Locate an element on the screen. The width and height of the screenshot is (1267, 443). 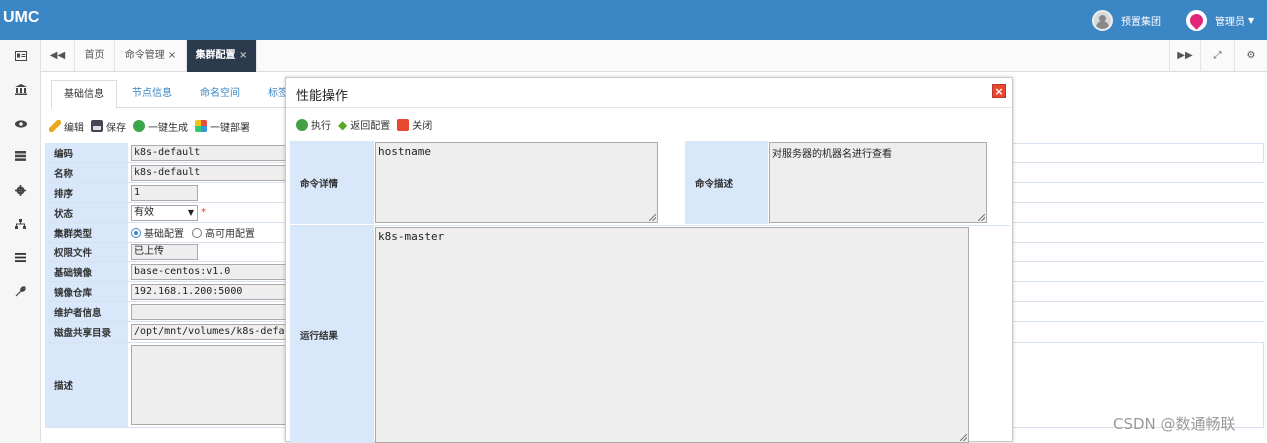
form-row-status: 状态 有效 ▼ * is located at coordinates (167, 213).